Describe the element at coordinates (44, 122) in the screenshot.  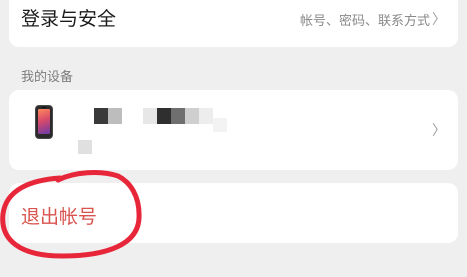
I see `phone-icon` at that location.